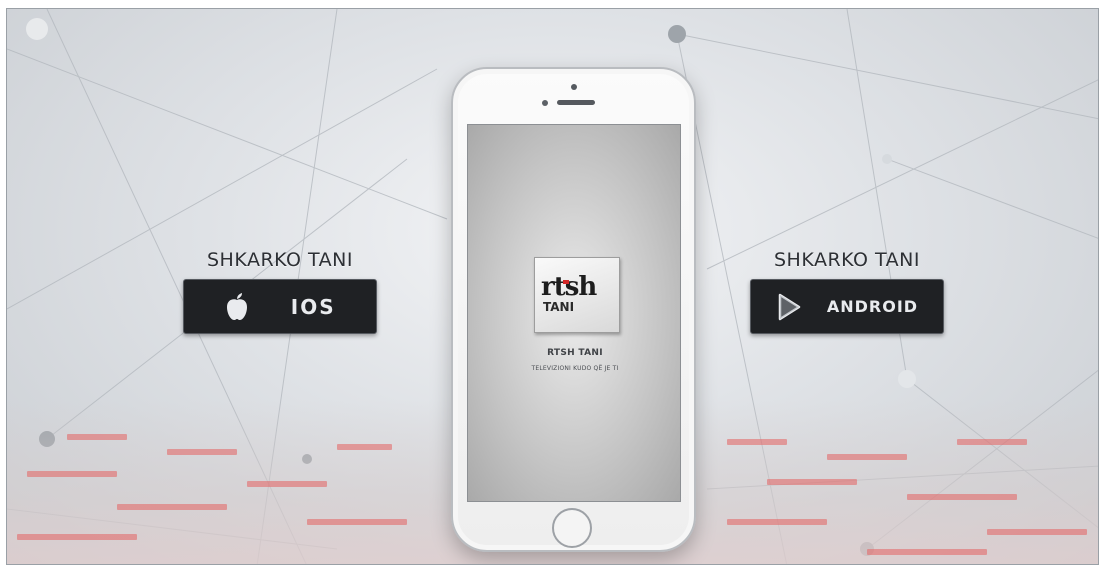  Describe the element at coordinates (847, 260) in the screenshot. I see `android-download-heading: SHKARKO TANI` at that location.